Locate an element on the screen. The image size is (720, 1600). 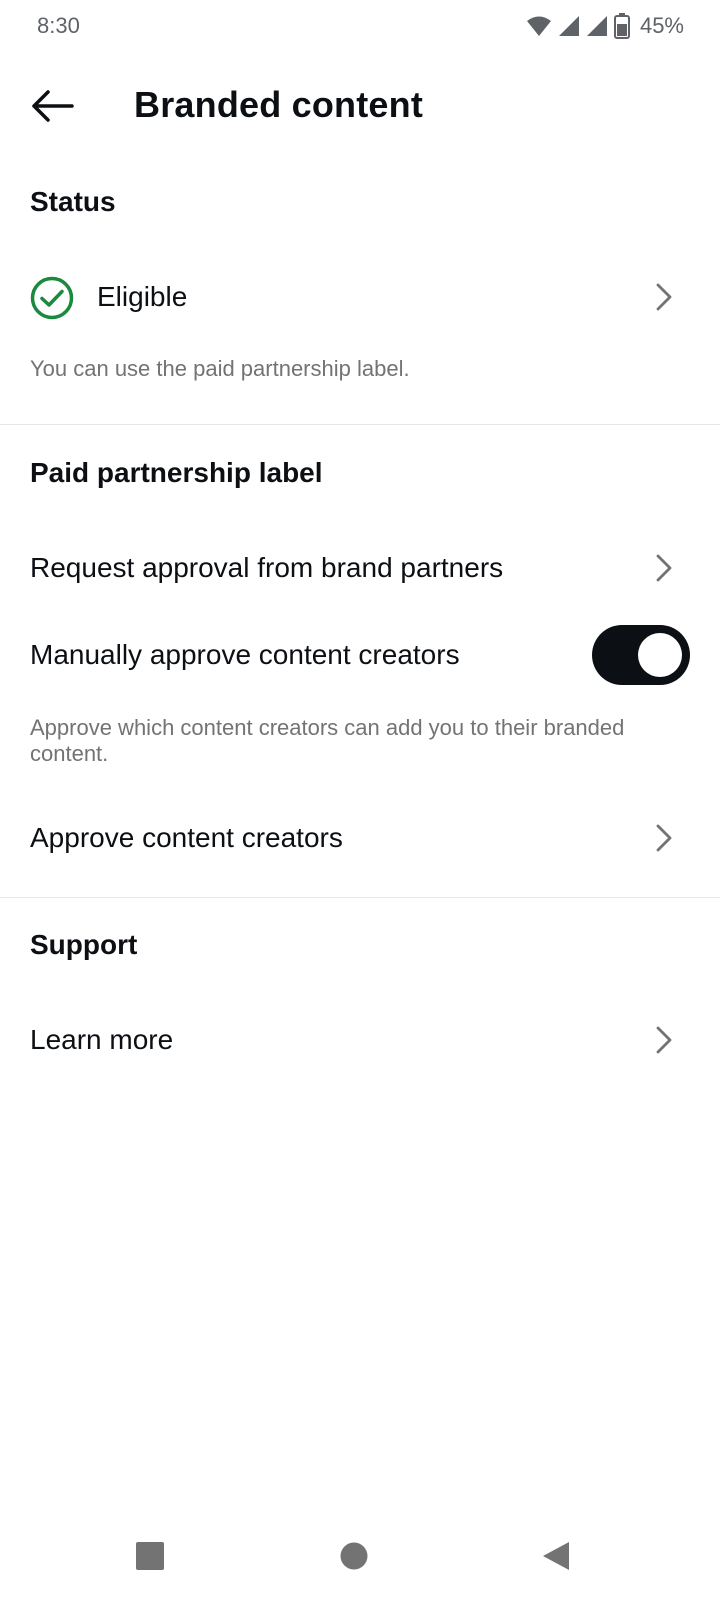
section-title-paid-partnership: Paid partnership label is located at coordinates (176, 472).